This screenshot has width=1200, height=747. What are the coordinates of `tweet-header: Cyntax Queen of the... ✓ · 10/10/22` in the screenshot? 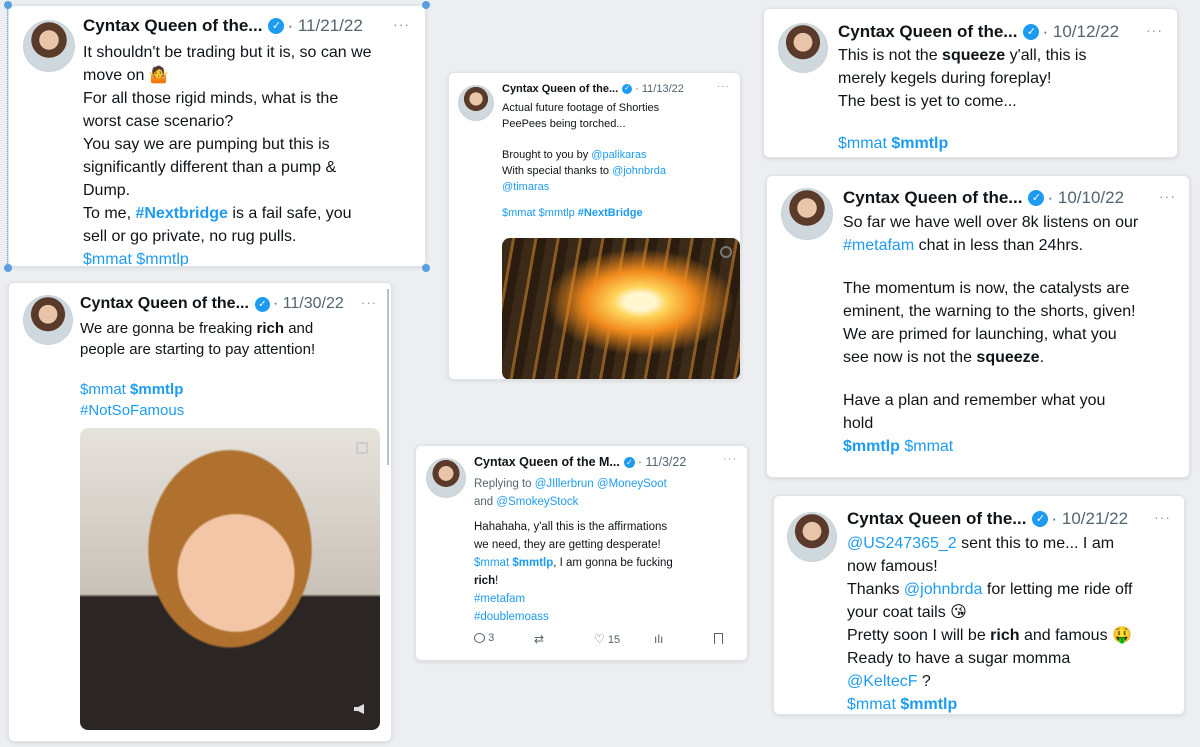 It's located at (983, 198).